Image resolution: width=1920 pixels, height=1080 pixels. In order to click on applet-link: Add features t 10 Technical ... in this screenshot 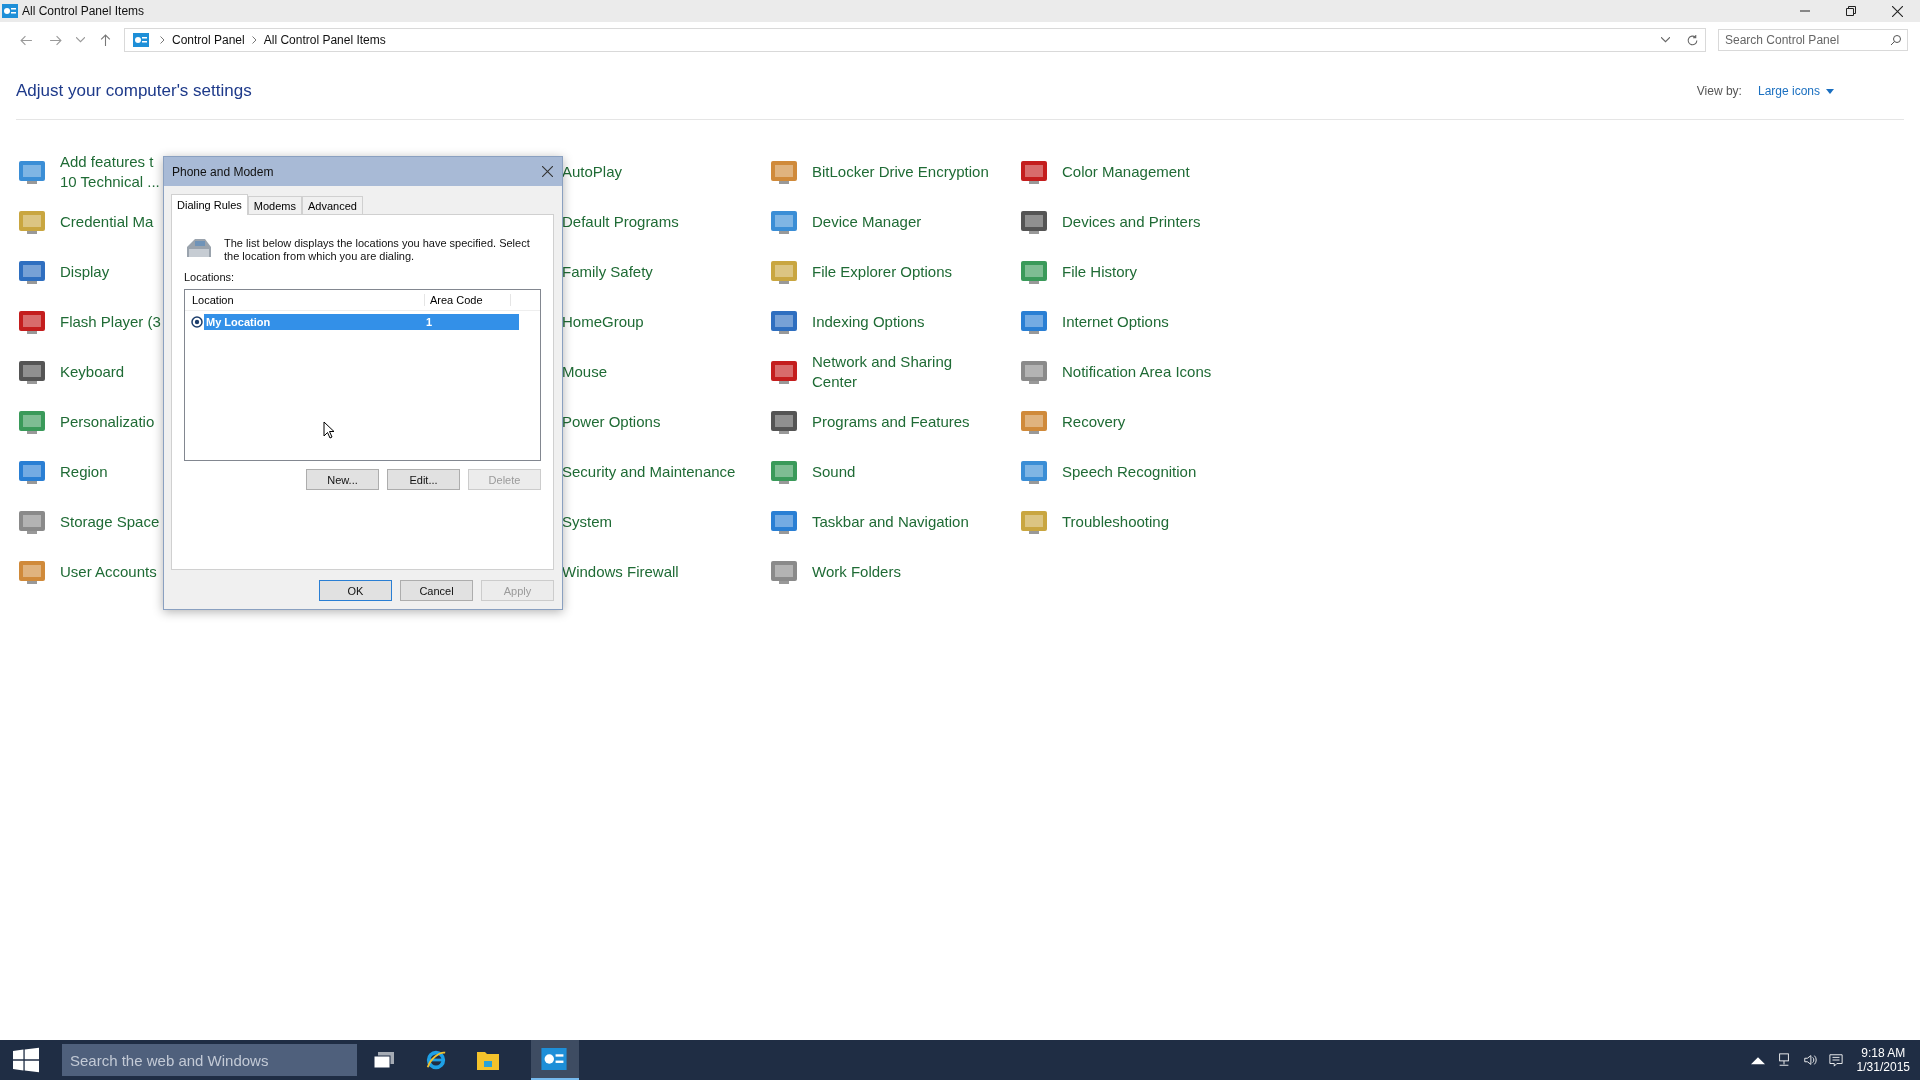, I will do `click(88, 172)`.